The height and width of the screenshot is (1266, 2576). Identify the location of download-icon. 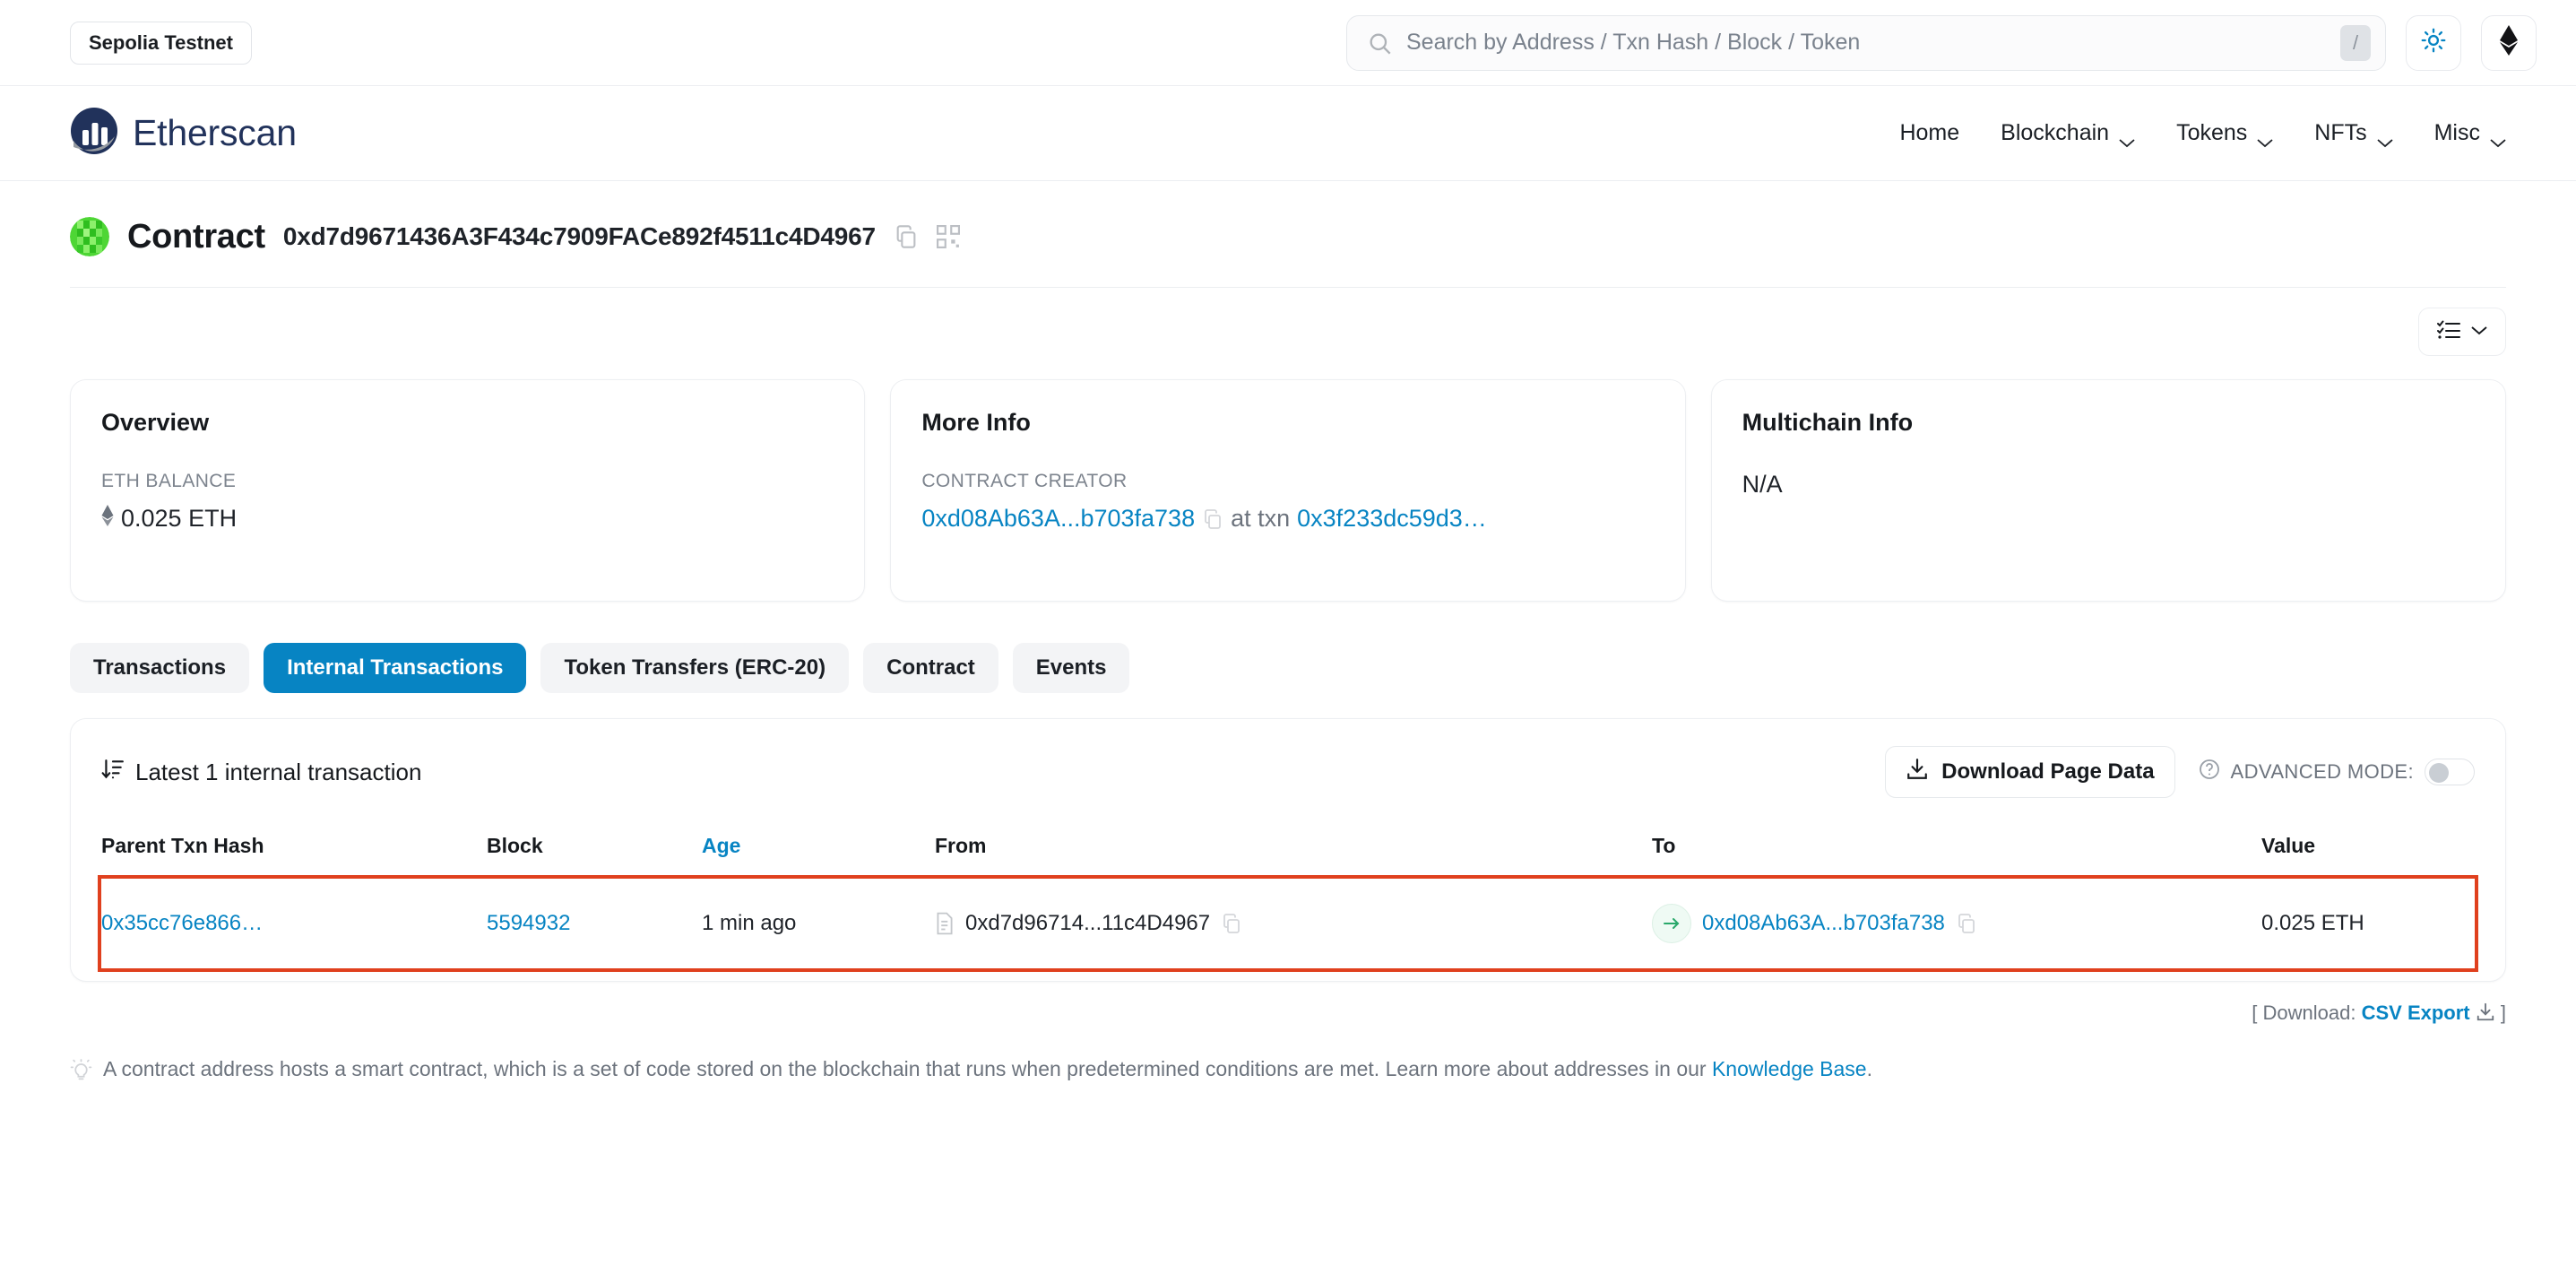
(2488, 1013).